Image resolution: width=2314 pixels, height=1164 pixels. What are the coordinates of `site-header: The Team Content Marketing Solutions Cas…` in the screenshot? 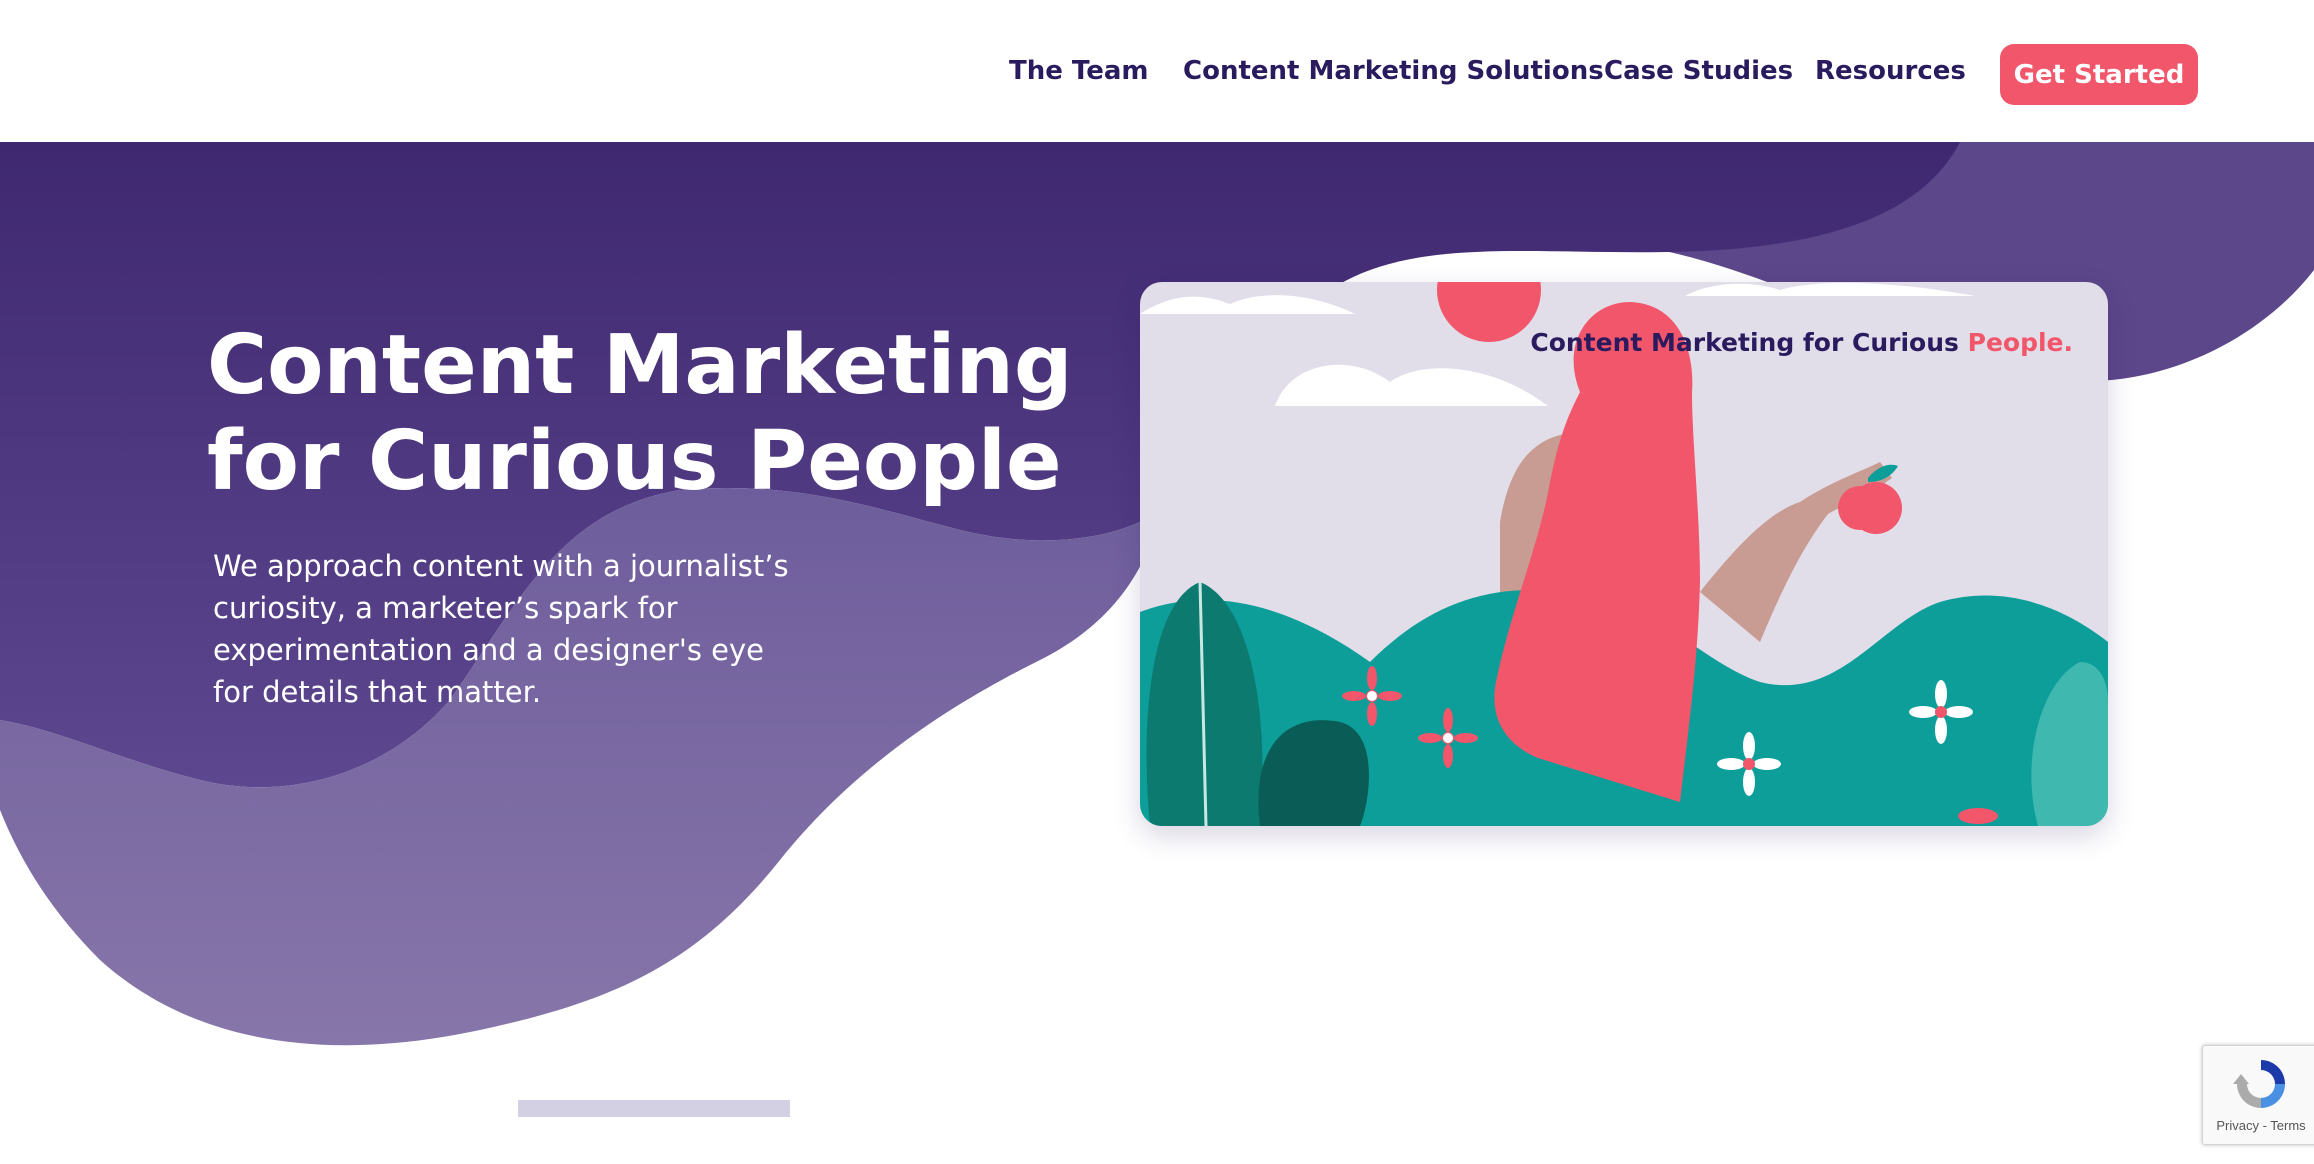 It's located at (1157, 71).